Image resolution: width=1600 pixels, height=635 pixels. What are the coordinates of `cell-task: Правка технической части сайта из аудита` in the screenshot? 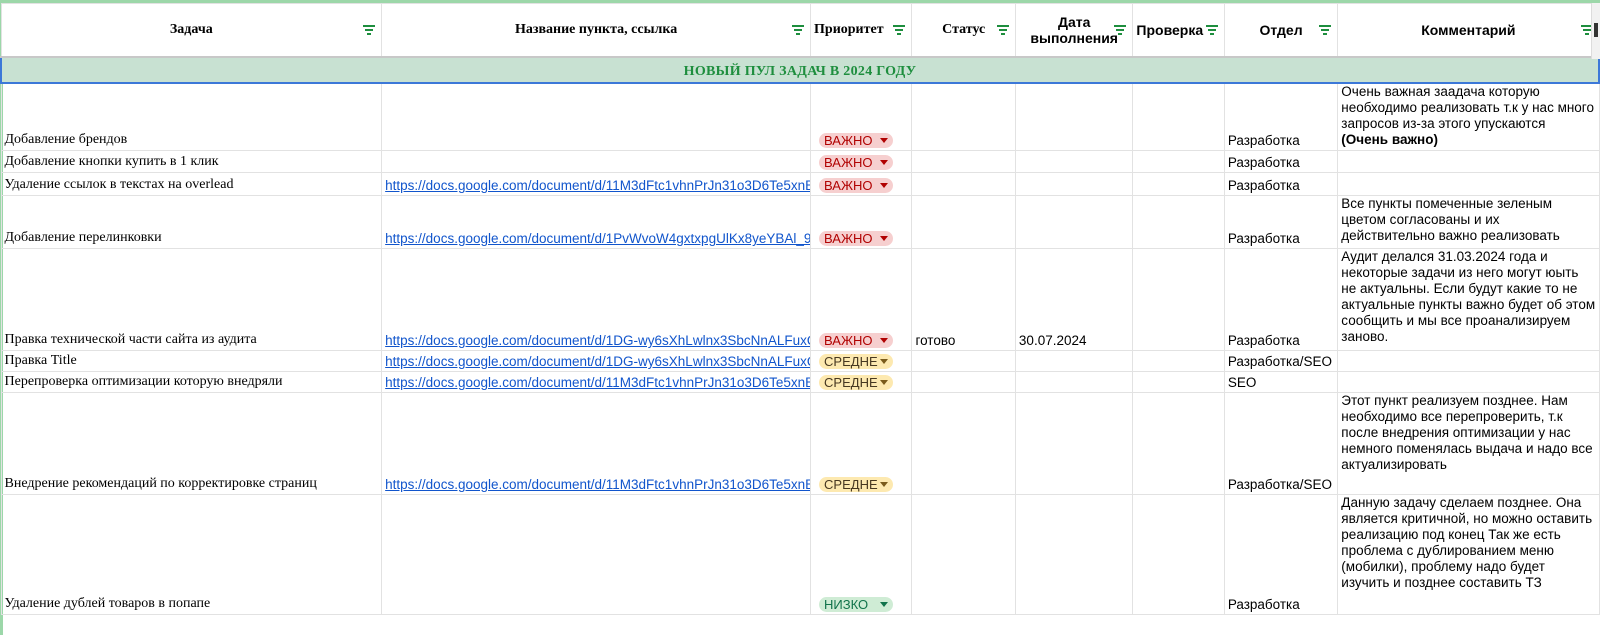 It's located at (191, 299).